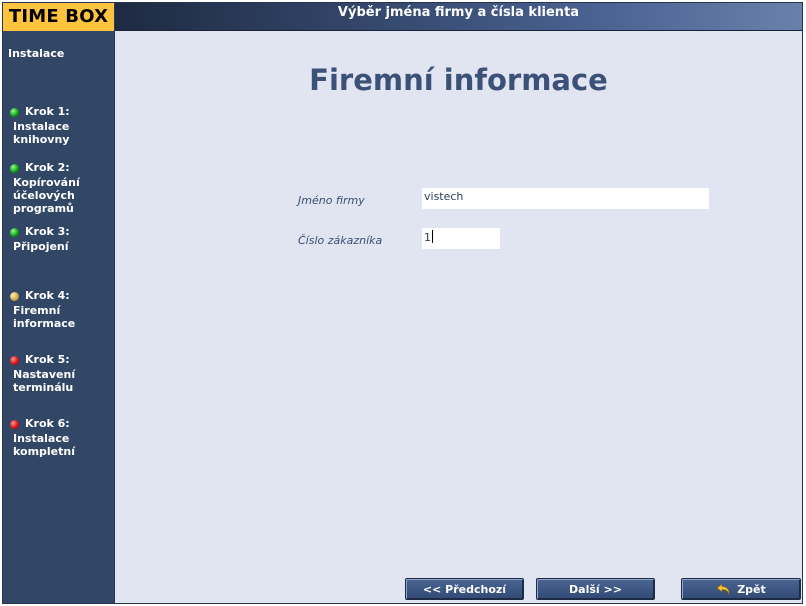 The image size is (806, 606). What do you see at coordinates (44, 451) in the screenshot?
I see `step-line: kompletní` at bounding box center [44, 451].